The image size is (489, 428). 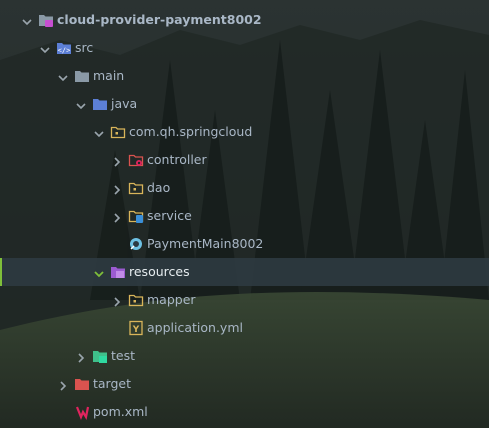 What do you see at coordinates (195, 327) in the screenshot?
I see `tree-item-label: application.yml` at bounding box center [195, 327].